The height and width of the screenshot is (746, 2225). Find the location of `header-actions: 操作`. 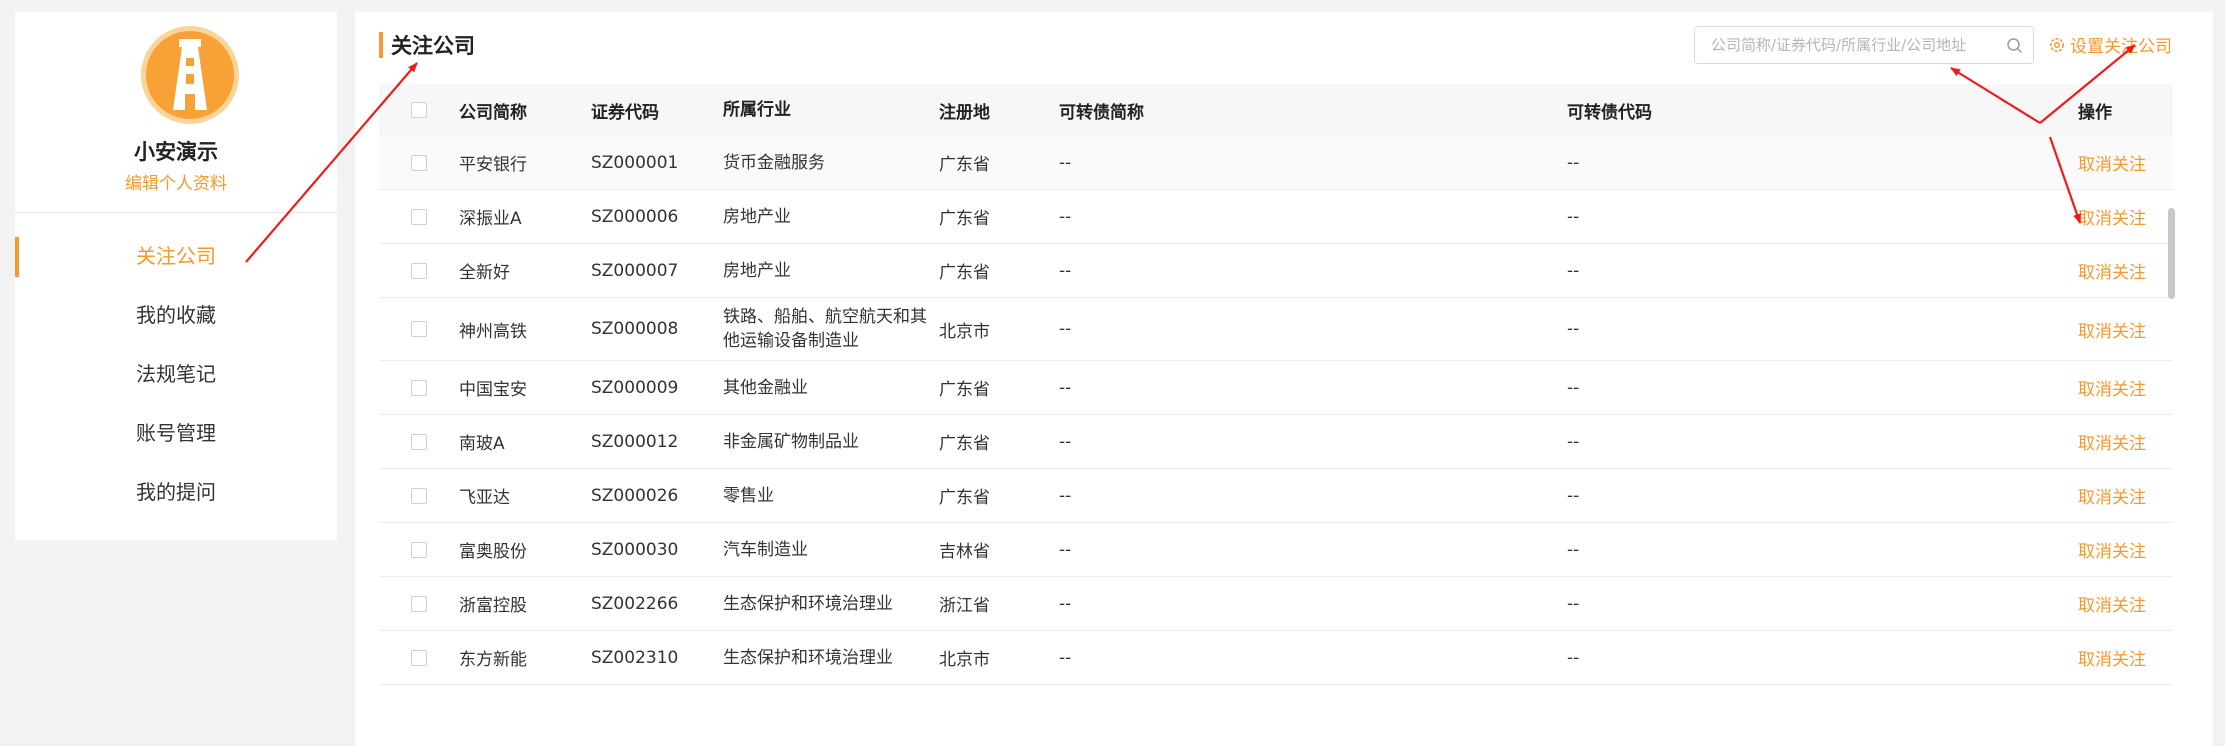

header-actions: 操作 is located at coordinates (2095, 112).